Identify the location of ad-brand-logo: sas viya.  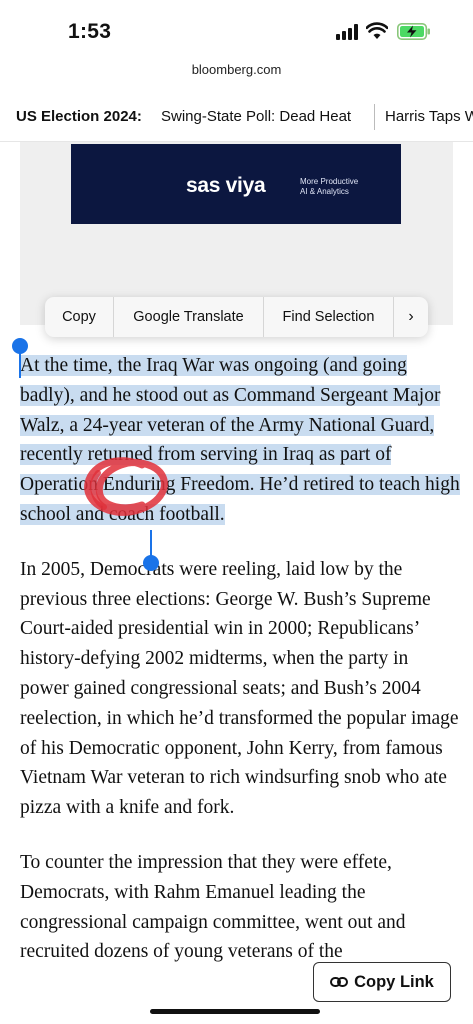
(226, 185).